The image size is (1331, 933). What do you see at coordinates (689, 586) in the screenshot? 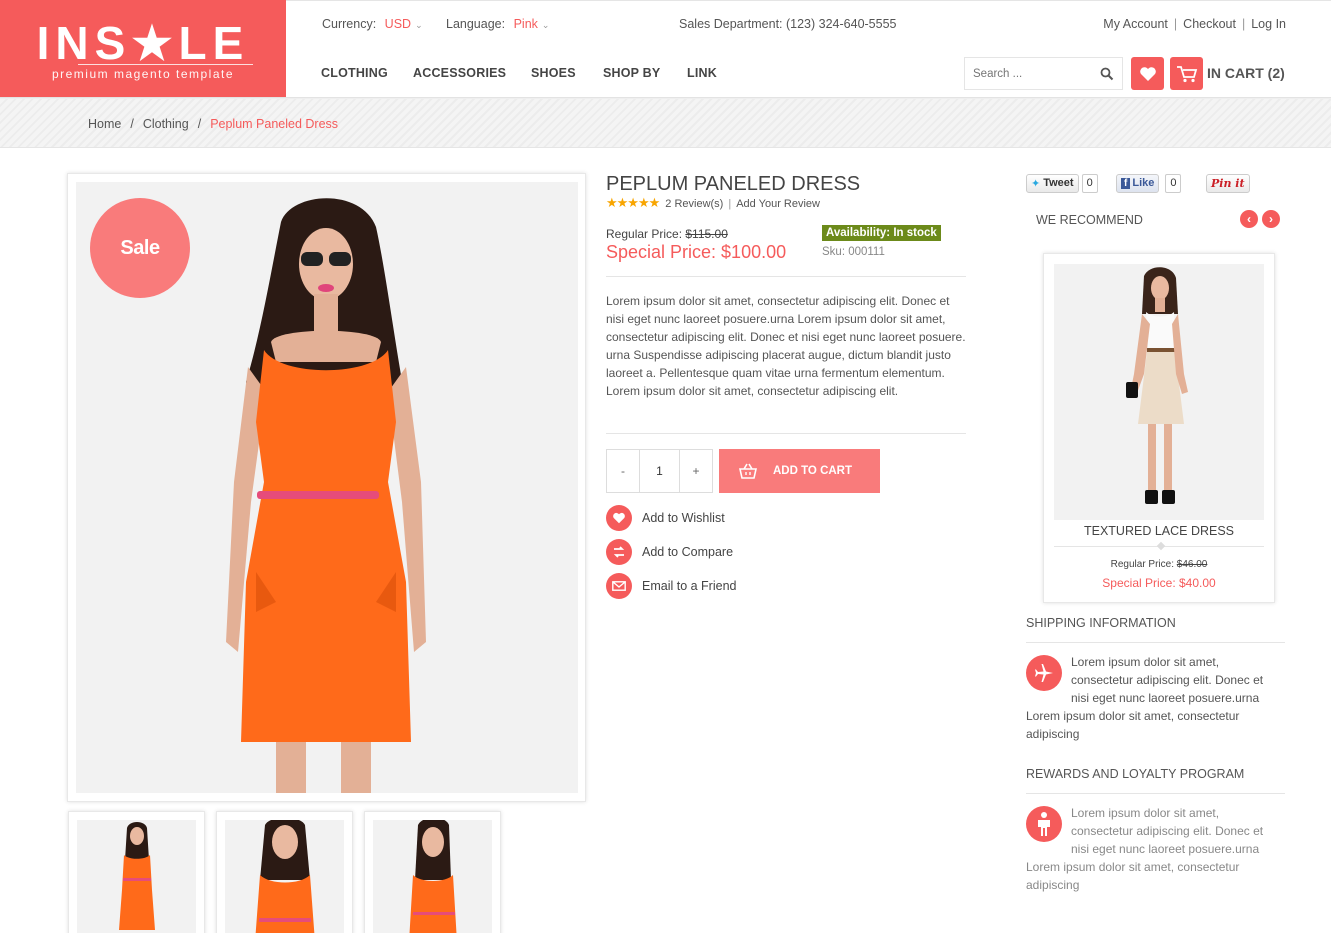
I see `email-label: Email to a Friend` at bounding box center [689, 586].